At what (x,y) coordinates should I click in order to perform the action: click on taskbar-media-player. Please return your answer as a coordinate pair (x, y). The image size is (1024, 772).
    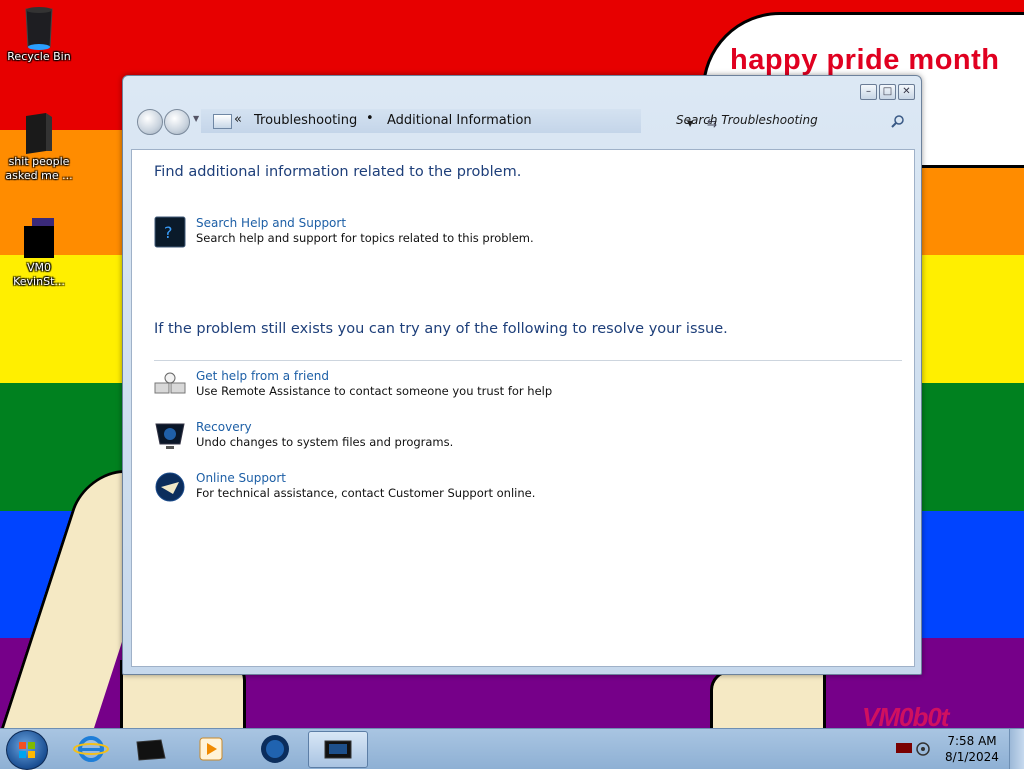
    Looking at the image, I should click on (211, 748).